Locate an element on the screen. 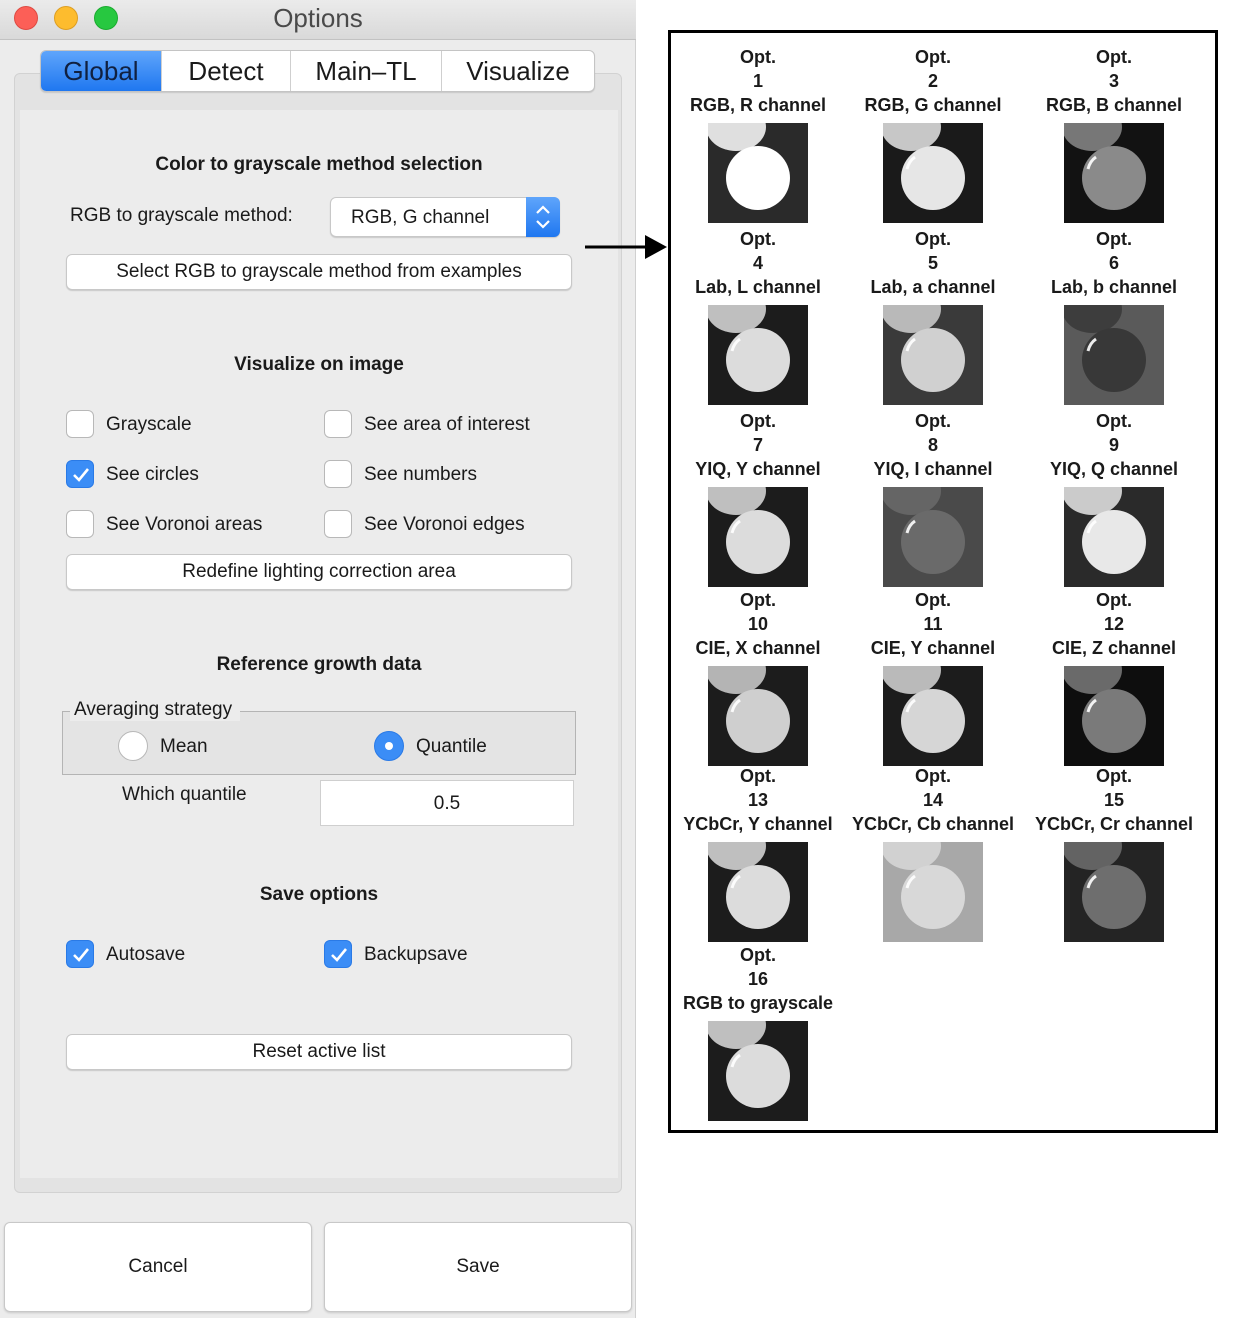  example-name-label: YCbCr, Y channel is located at coordinates (758, 824).